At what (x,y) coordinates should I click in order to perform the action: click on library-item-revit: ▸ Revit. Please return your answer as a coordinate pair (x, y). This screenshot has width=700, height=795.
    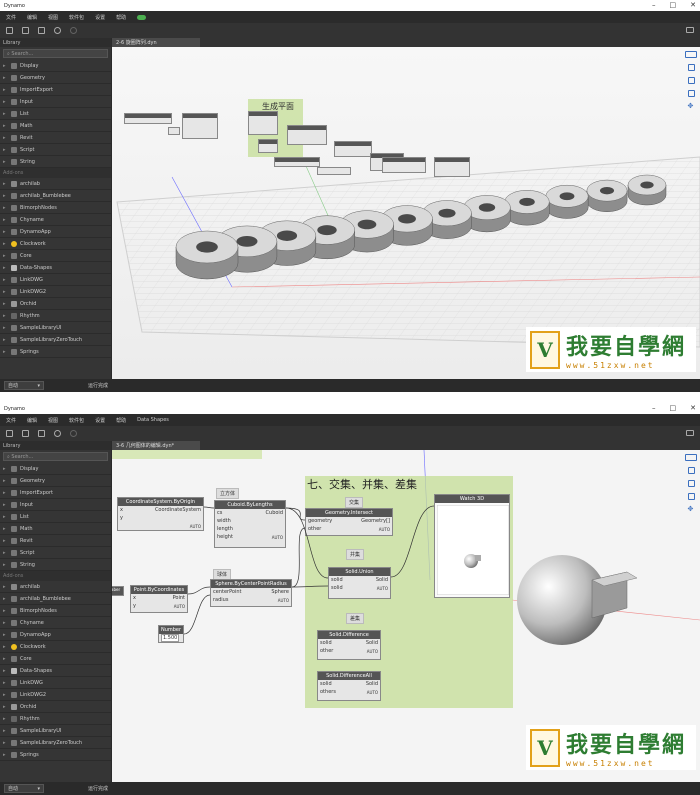
    Looking at the image, I should click on (55, 138).